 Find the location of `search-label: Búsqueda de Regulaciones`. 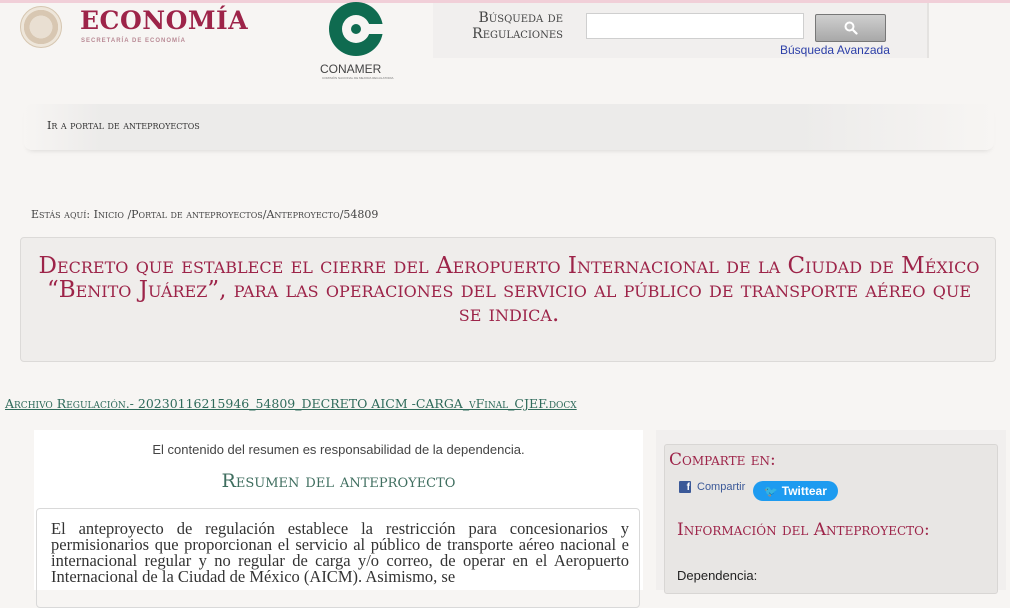

search-label: Búsqueda de Regulaciones is located at coordinates (505, 26).